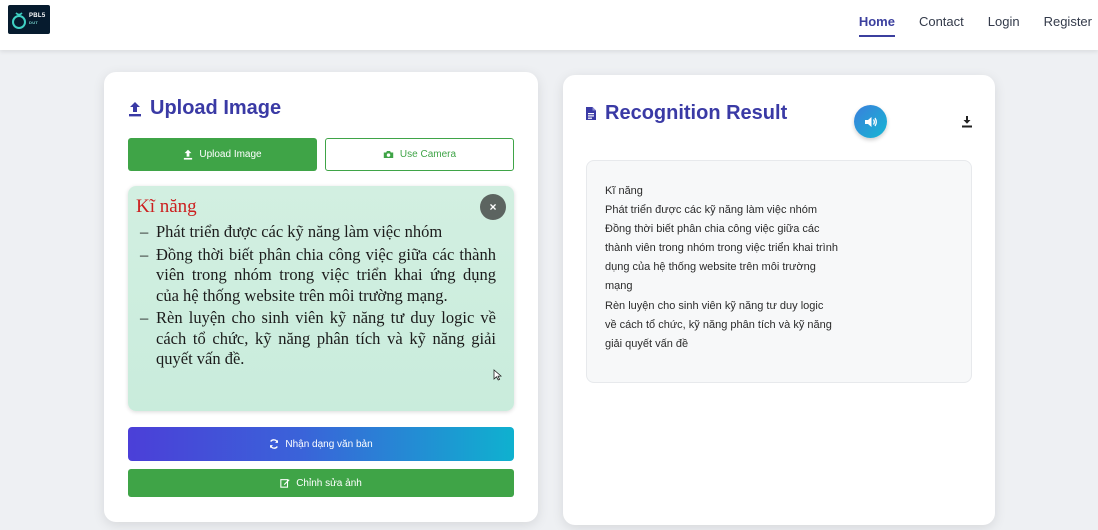 The height and width of the screenshot is (530, 1098). I want to click on nav-login: Login, so click(1004, 24).